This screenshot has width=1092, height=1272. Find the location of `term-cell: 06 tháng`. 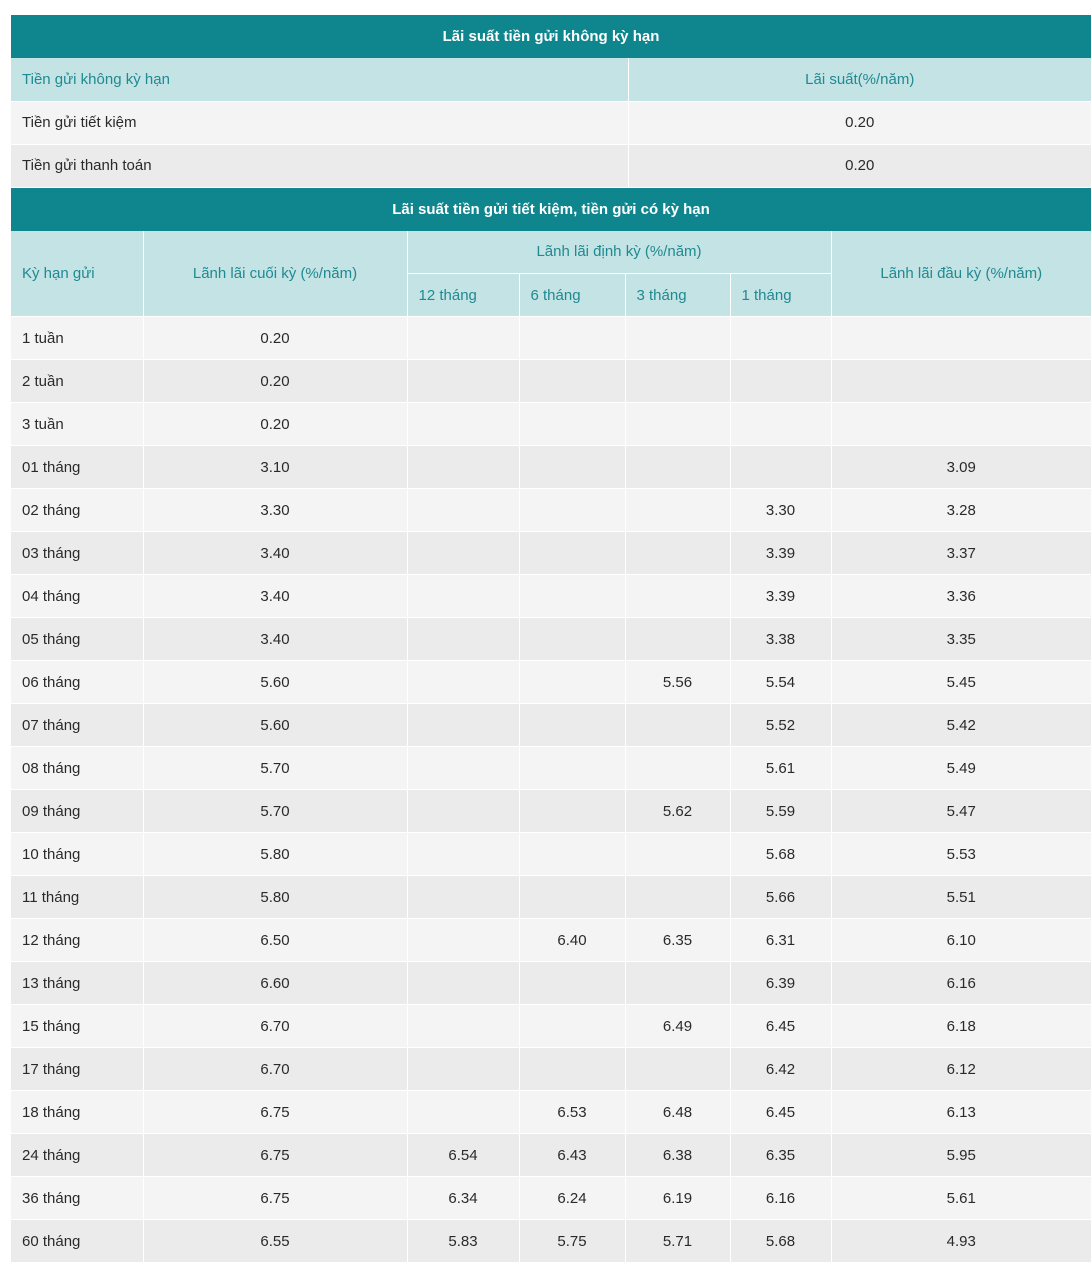

term-cell: 06 tháng is located at coordinates (77, 682).